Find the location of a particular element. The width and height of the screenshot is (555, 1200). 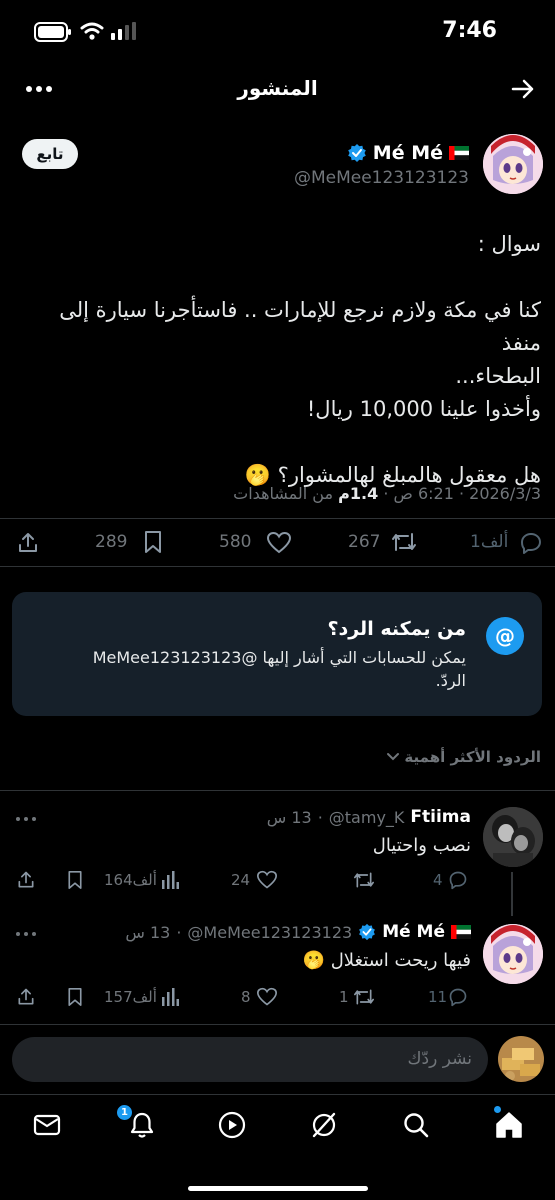

post-time: 6:21 ص is located at coordinates (423, 493).